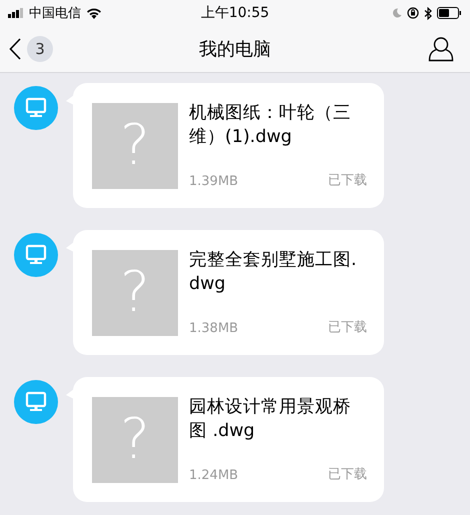 The width and height of the screenshot is (470, 515). Describe the element at coordinates (413, 13) in the screenshot. I see `rotation-lock-icon` at that location.